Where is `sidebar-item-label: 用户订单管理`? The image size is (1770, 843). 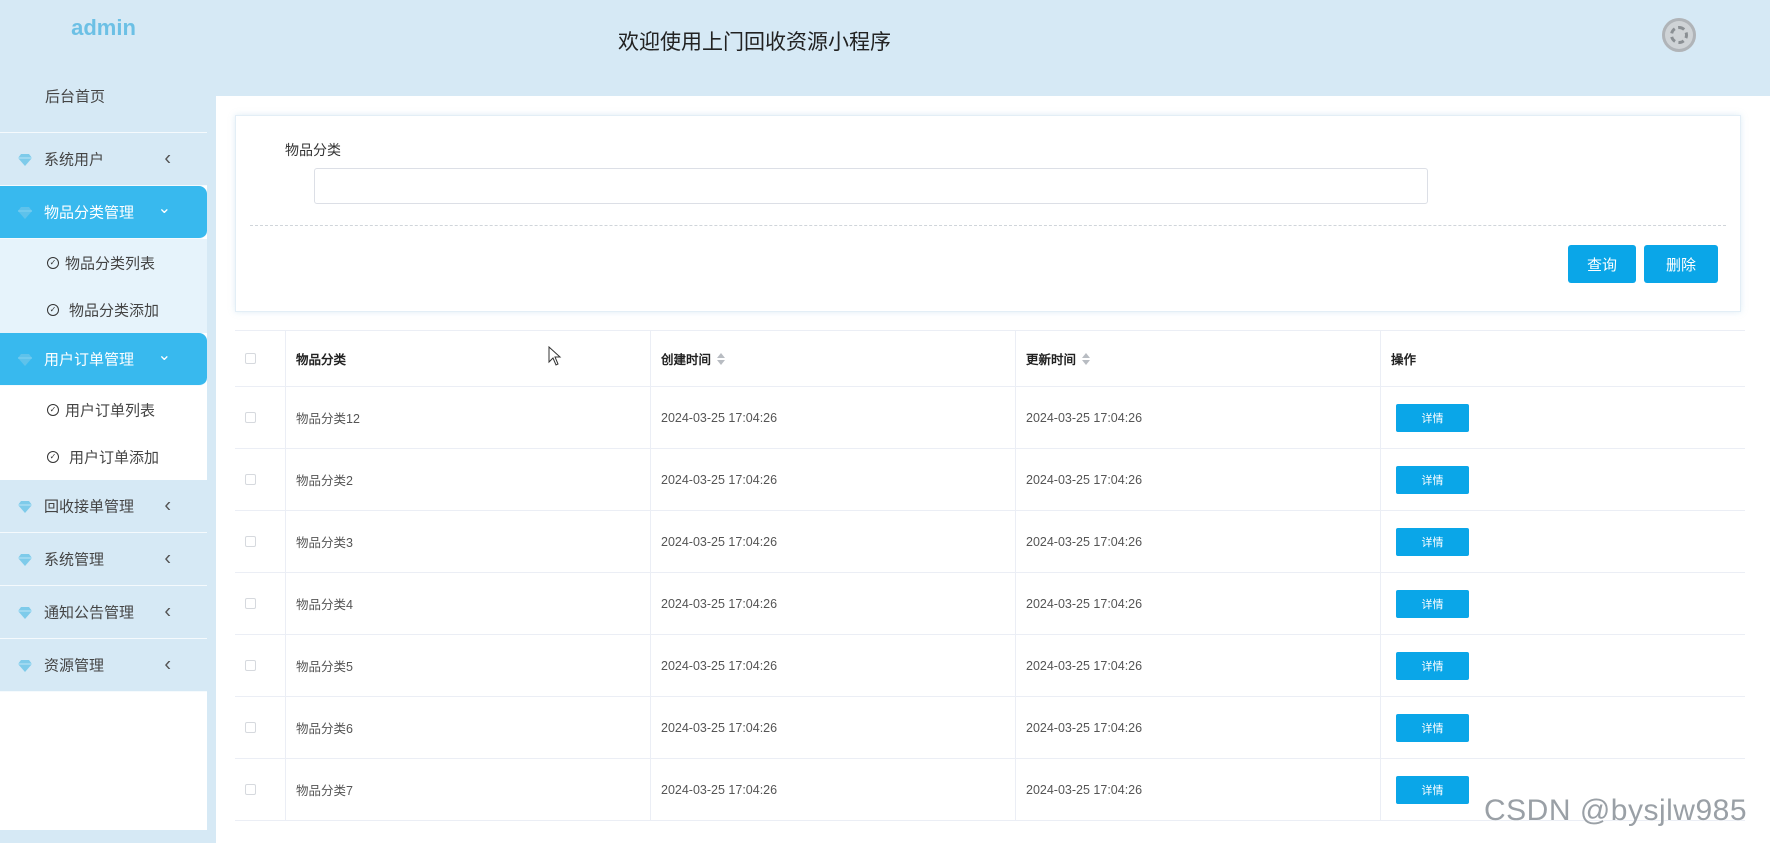
sidebar-item-label: 用户订单管理 is located at coordinates (89, 360).